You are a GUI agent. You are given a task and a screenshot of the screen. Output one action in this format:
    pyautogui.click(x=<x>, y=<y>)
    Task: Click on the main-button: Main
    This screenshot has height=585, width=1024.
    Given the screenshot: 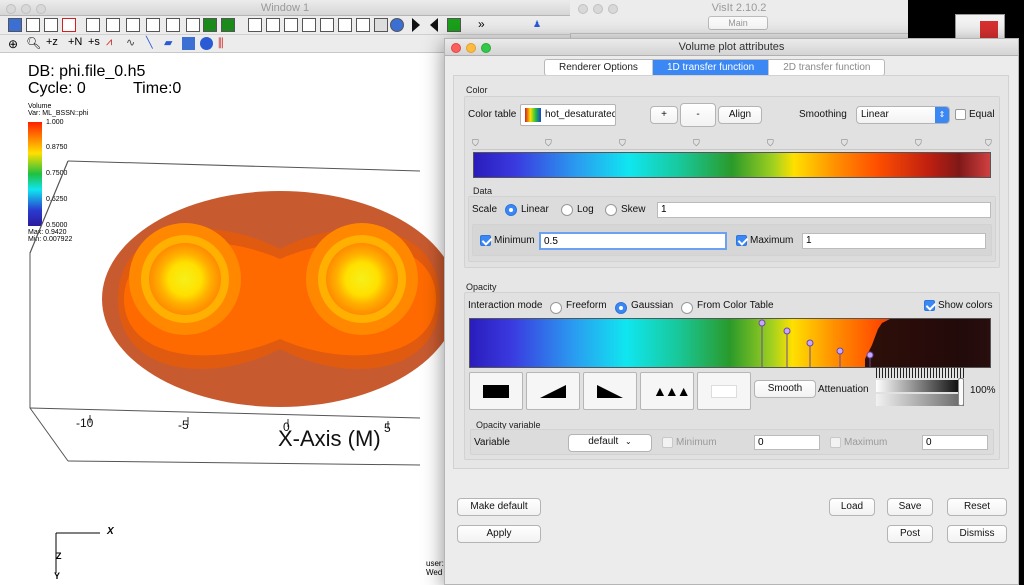 What is the action you would take?
    pyautogui.click(x=738, y=23)
    